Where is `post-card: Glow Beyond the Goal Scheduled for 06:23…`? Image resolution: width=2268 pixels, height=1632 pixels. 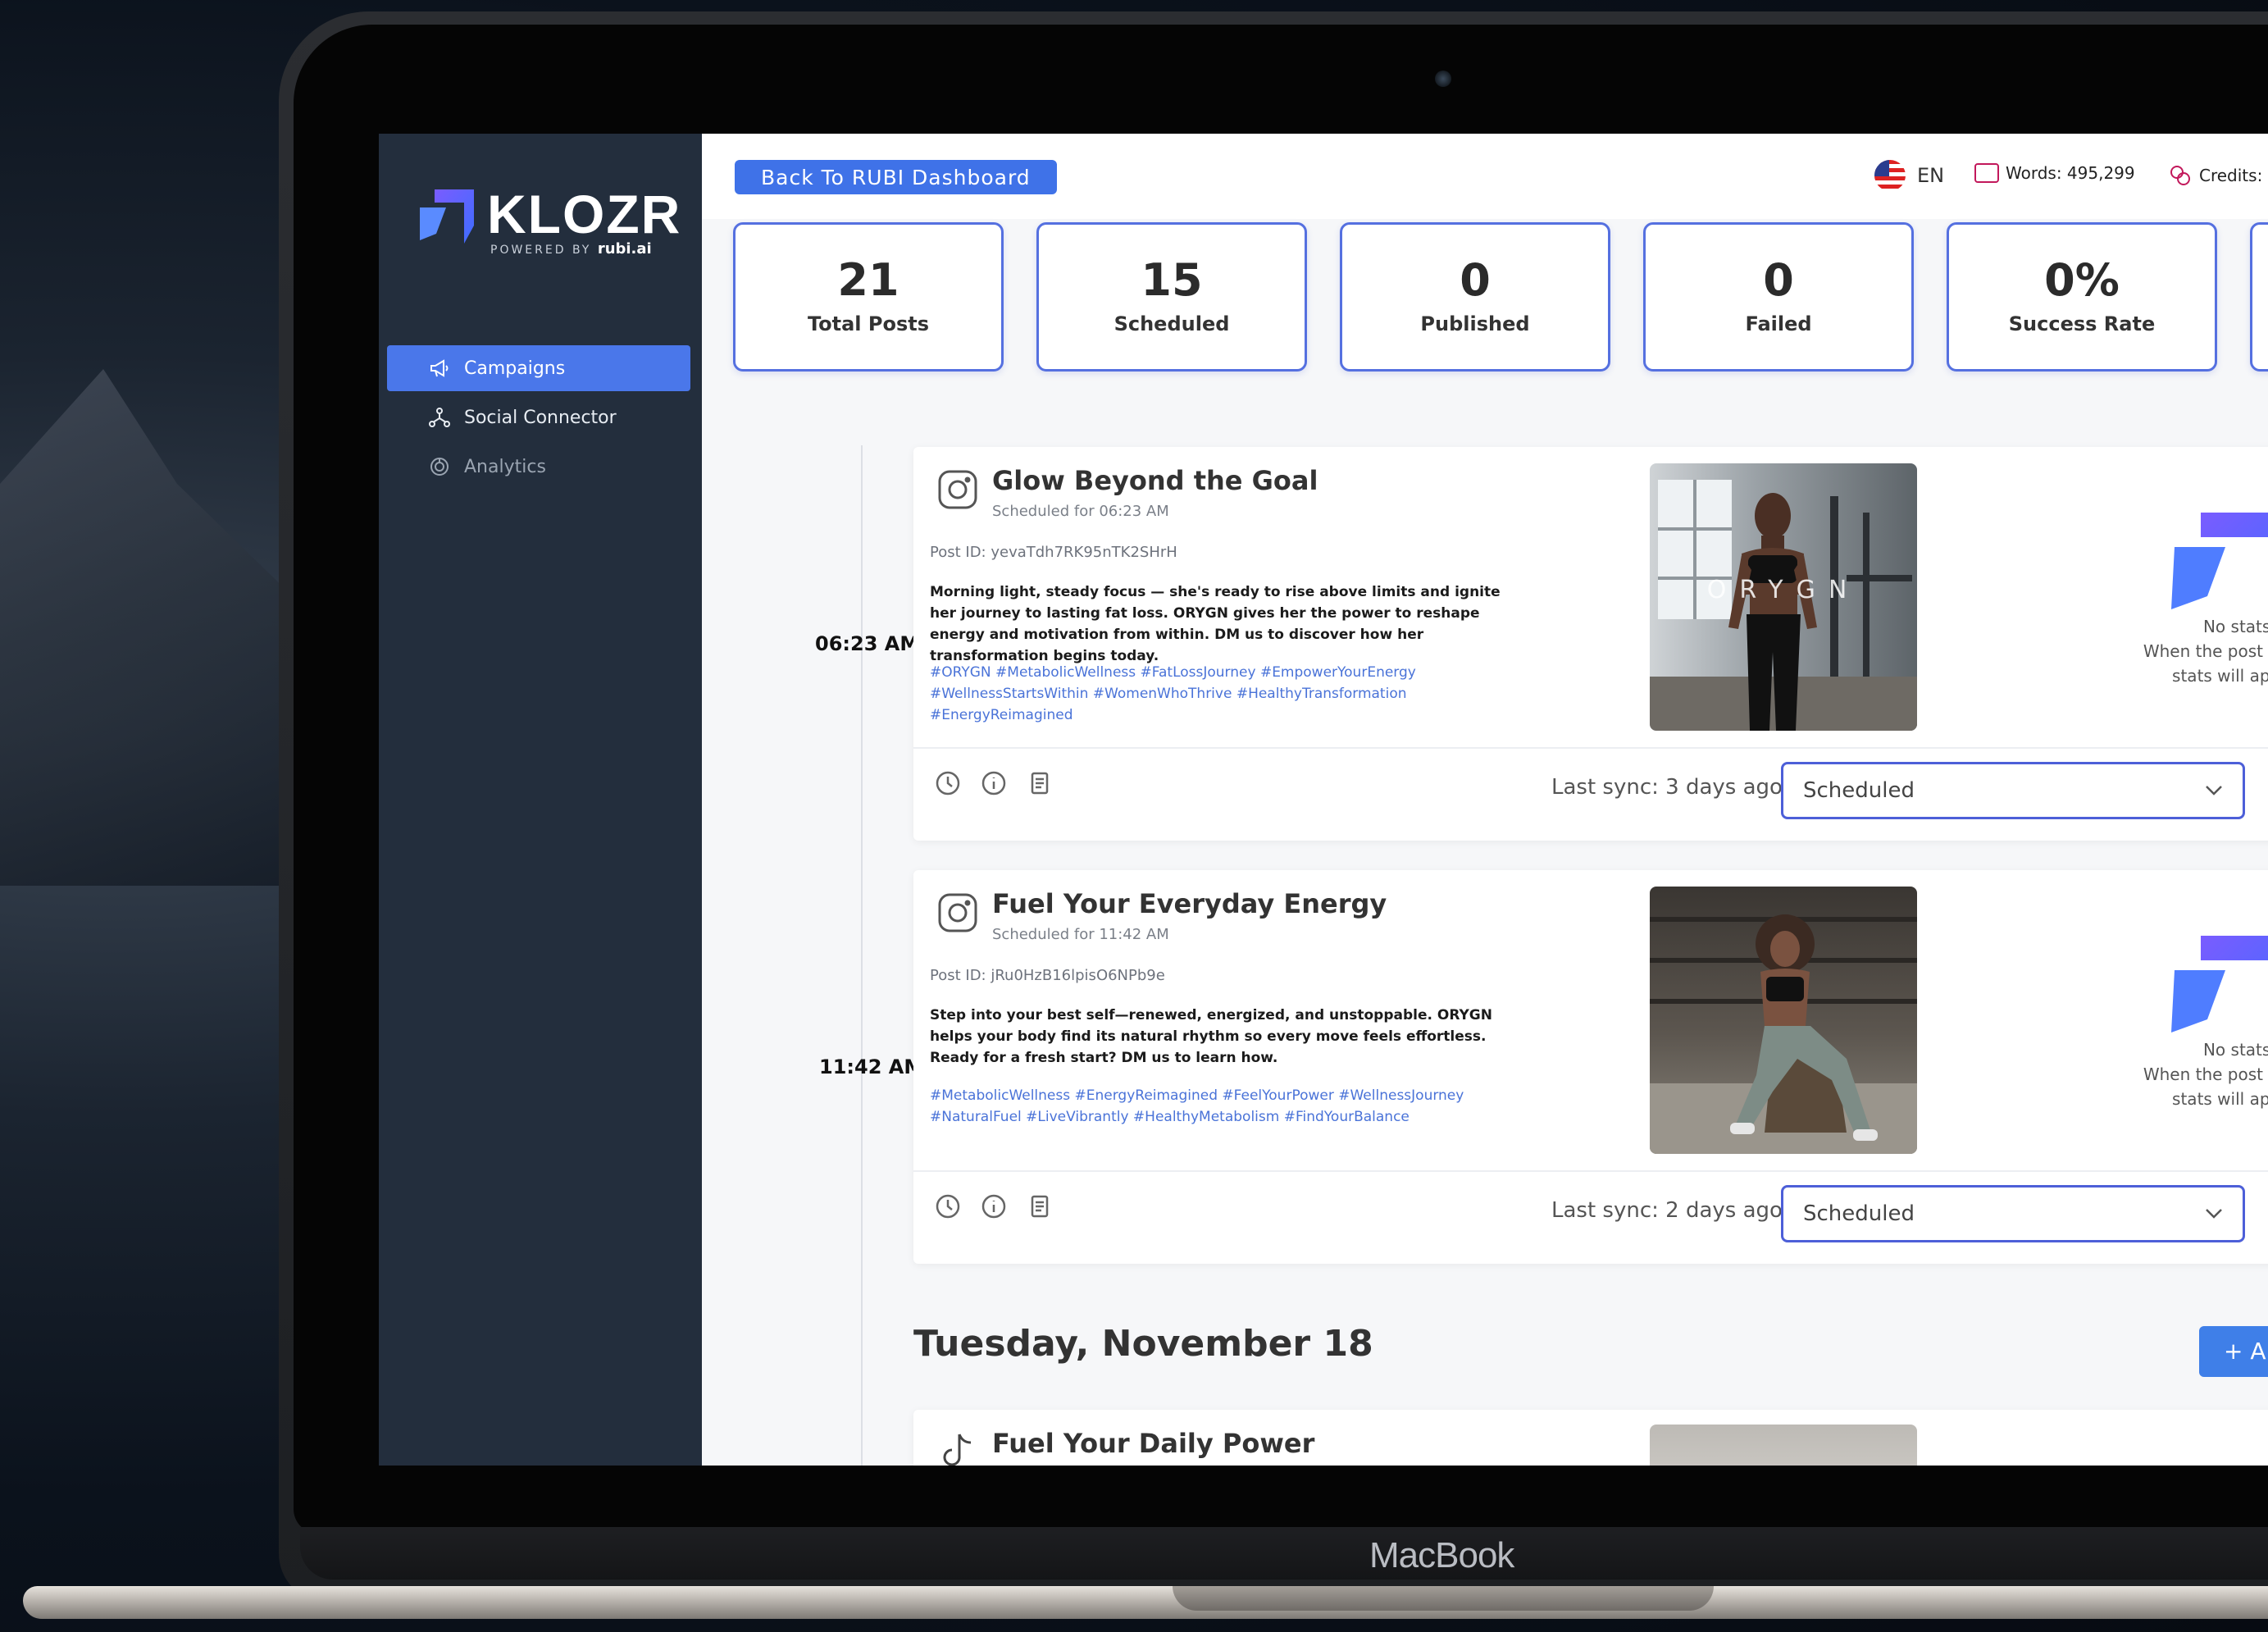 post-card: Glow Beyond the Goal Scheduled for 06:23… is located at coordinates (1590, 644).